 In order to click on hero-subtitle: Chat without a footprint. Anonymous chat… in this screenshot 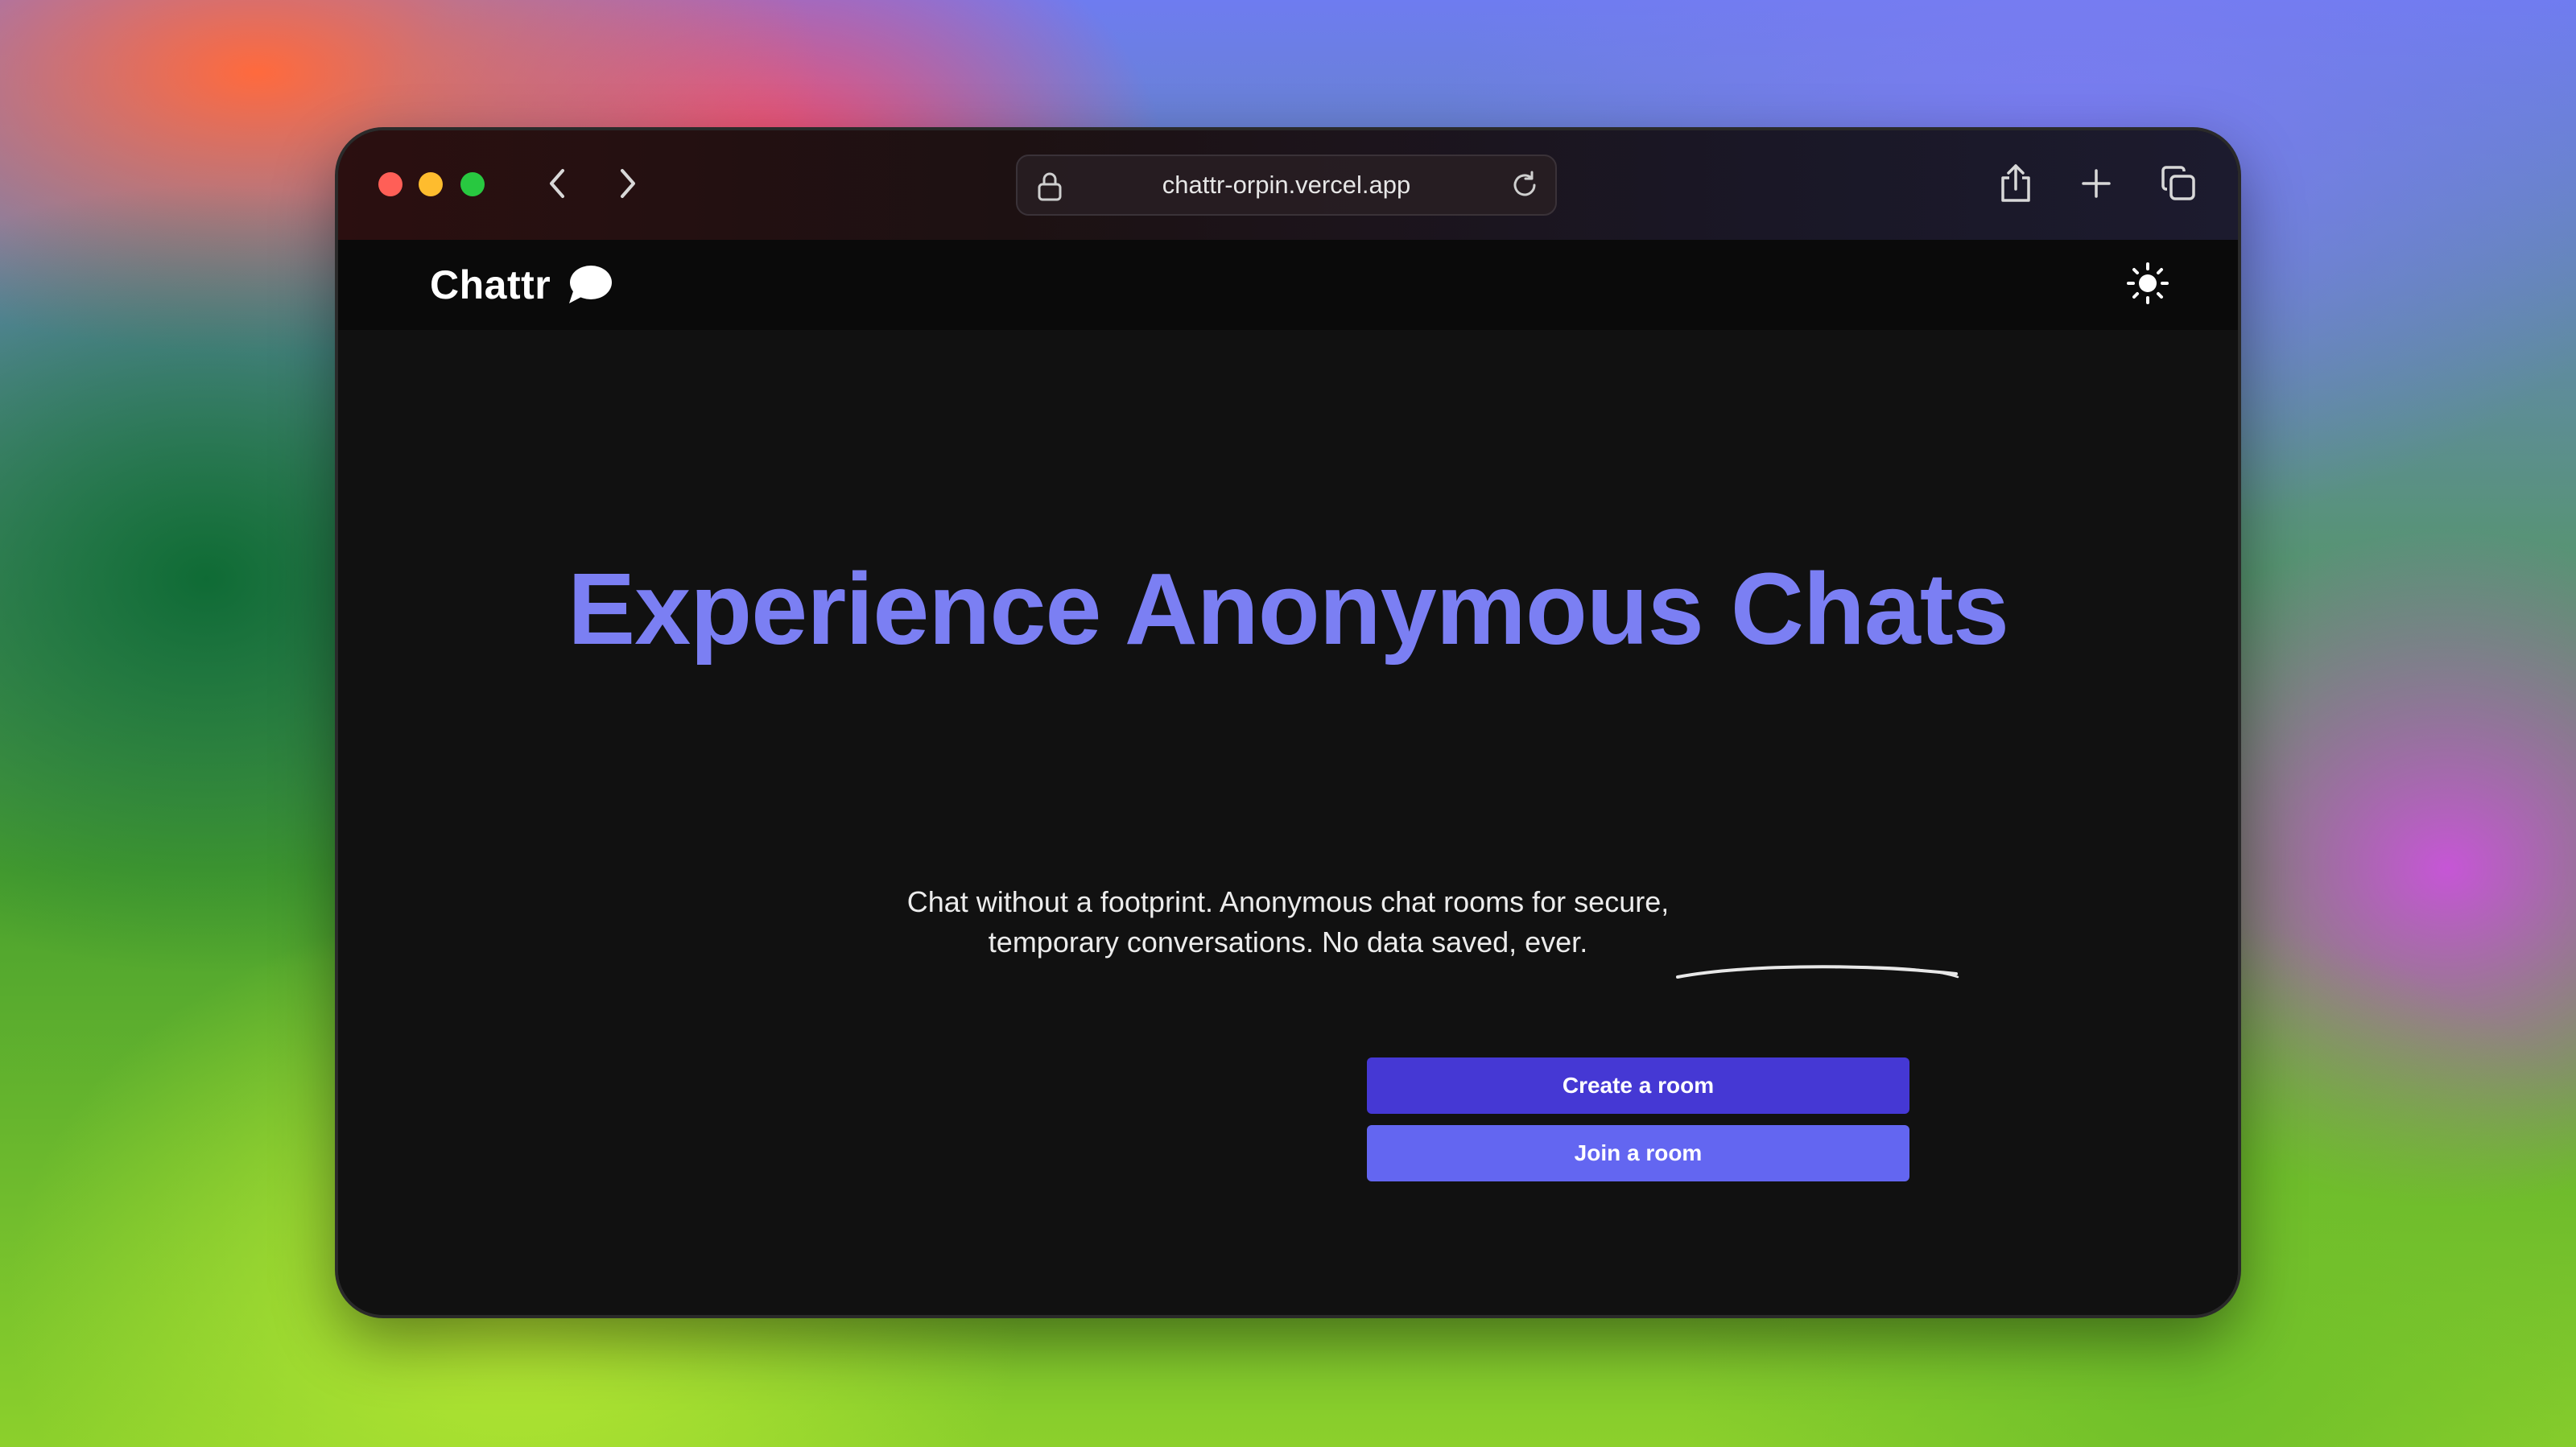, I will do `click(1288, 922)`.